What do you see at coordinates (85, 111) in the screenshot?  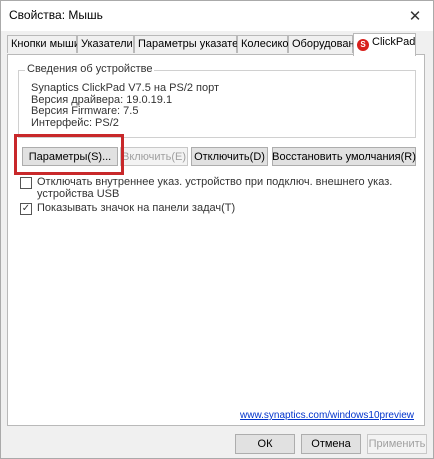 I see `firmware-version: Версия Firmware: 7.5` at bounding box center [85, 111].